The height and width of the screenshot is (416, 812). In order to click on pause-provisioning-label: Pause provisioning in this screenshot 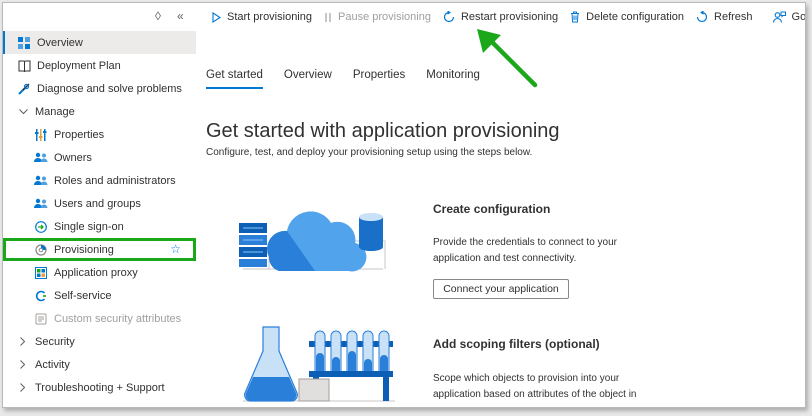, I will do `click(384, 17)`.